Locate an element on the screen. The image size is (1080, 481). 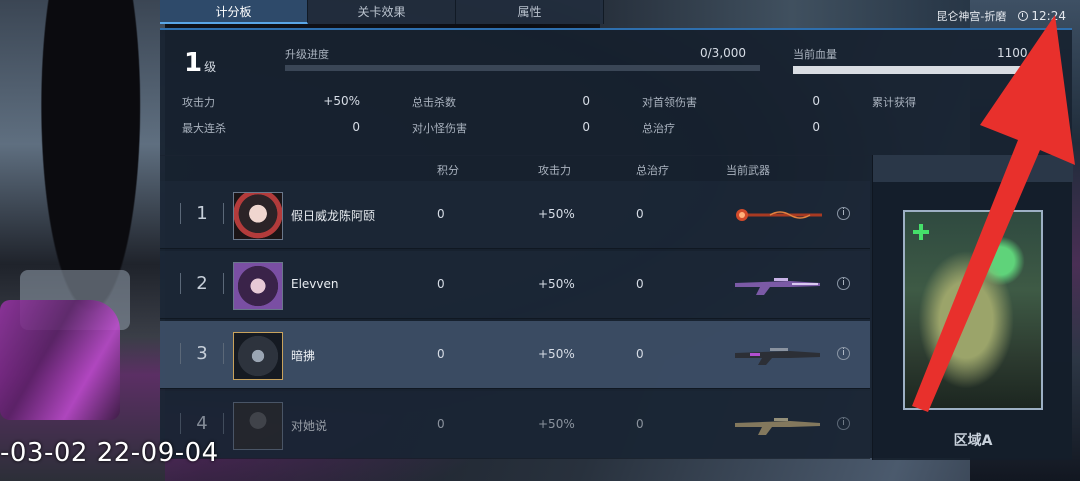
player-row: 1 假日威龙陈阿颐 0 +50% 0 i is located at coordinates (515, 215).